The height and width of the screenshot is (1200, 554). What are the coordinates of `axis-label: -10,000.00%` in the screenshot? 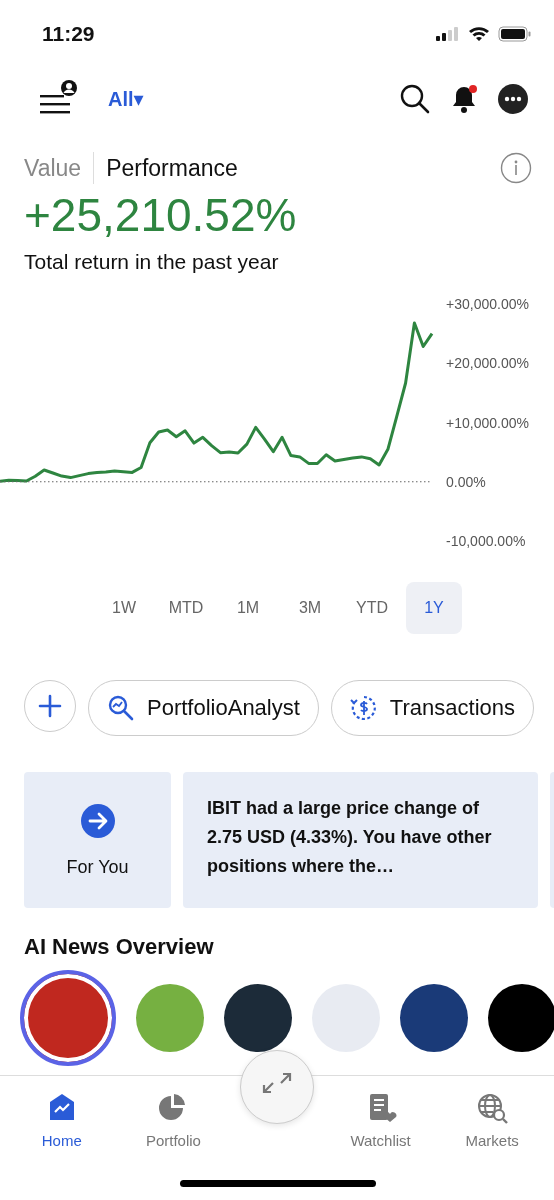 It's located at (486, 541).